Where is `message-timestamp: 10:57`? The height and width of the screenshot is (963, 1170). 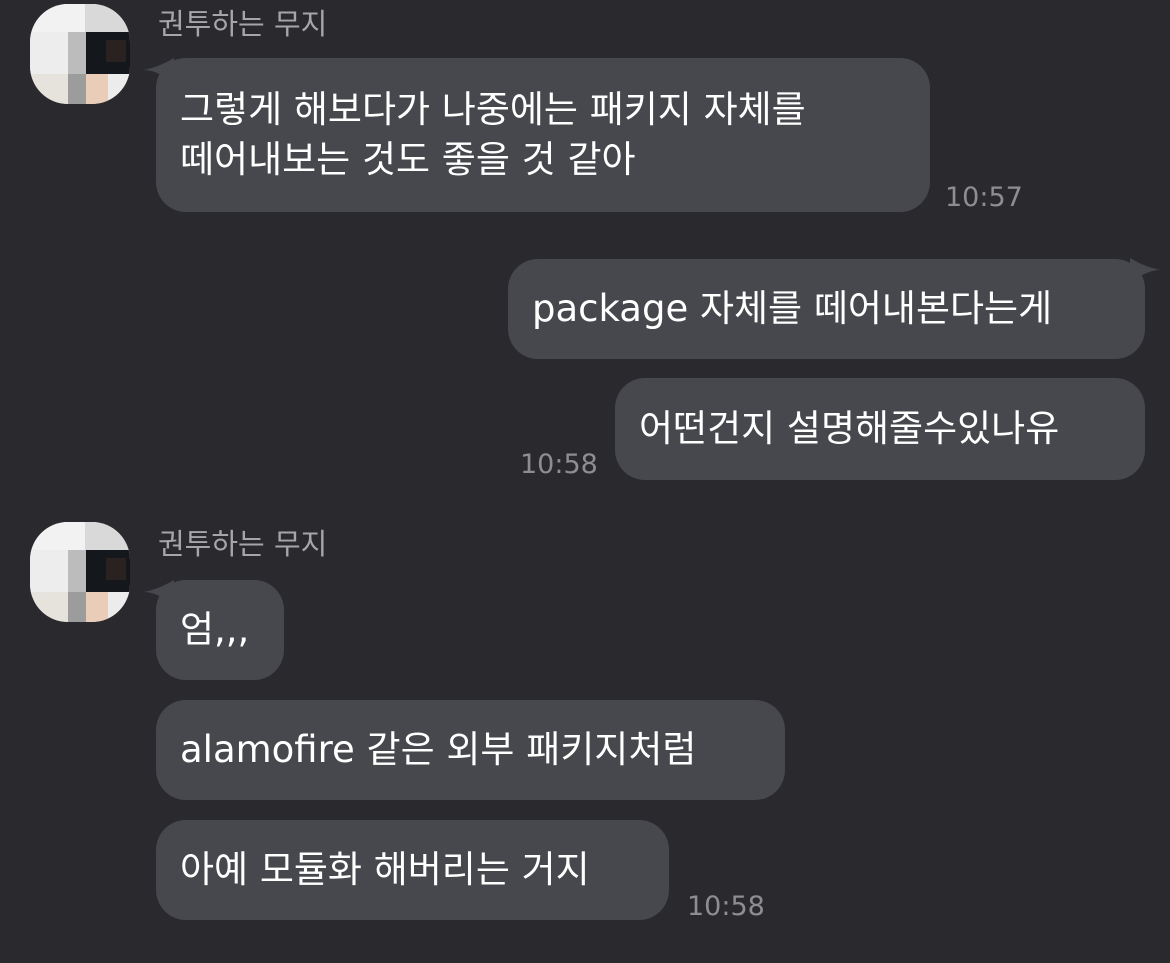
message-timestamp: 10:57 is located at coordinates (984, 197).